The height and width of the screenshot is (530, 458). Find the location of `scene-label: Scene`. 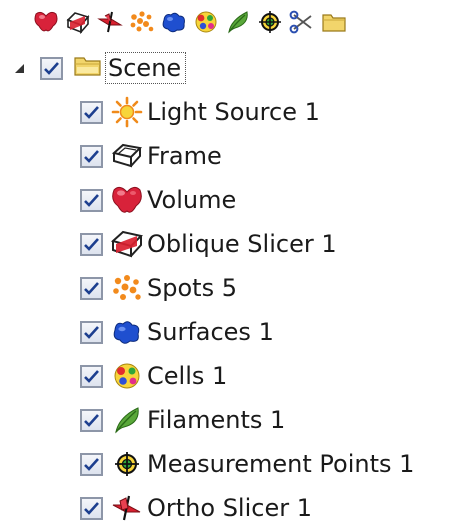

scene-label: Scene is located at coordinates (146, 68).